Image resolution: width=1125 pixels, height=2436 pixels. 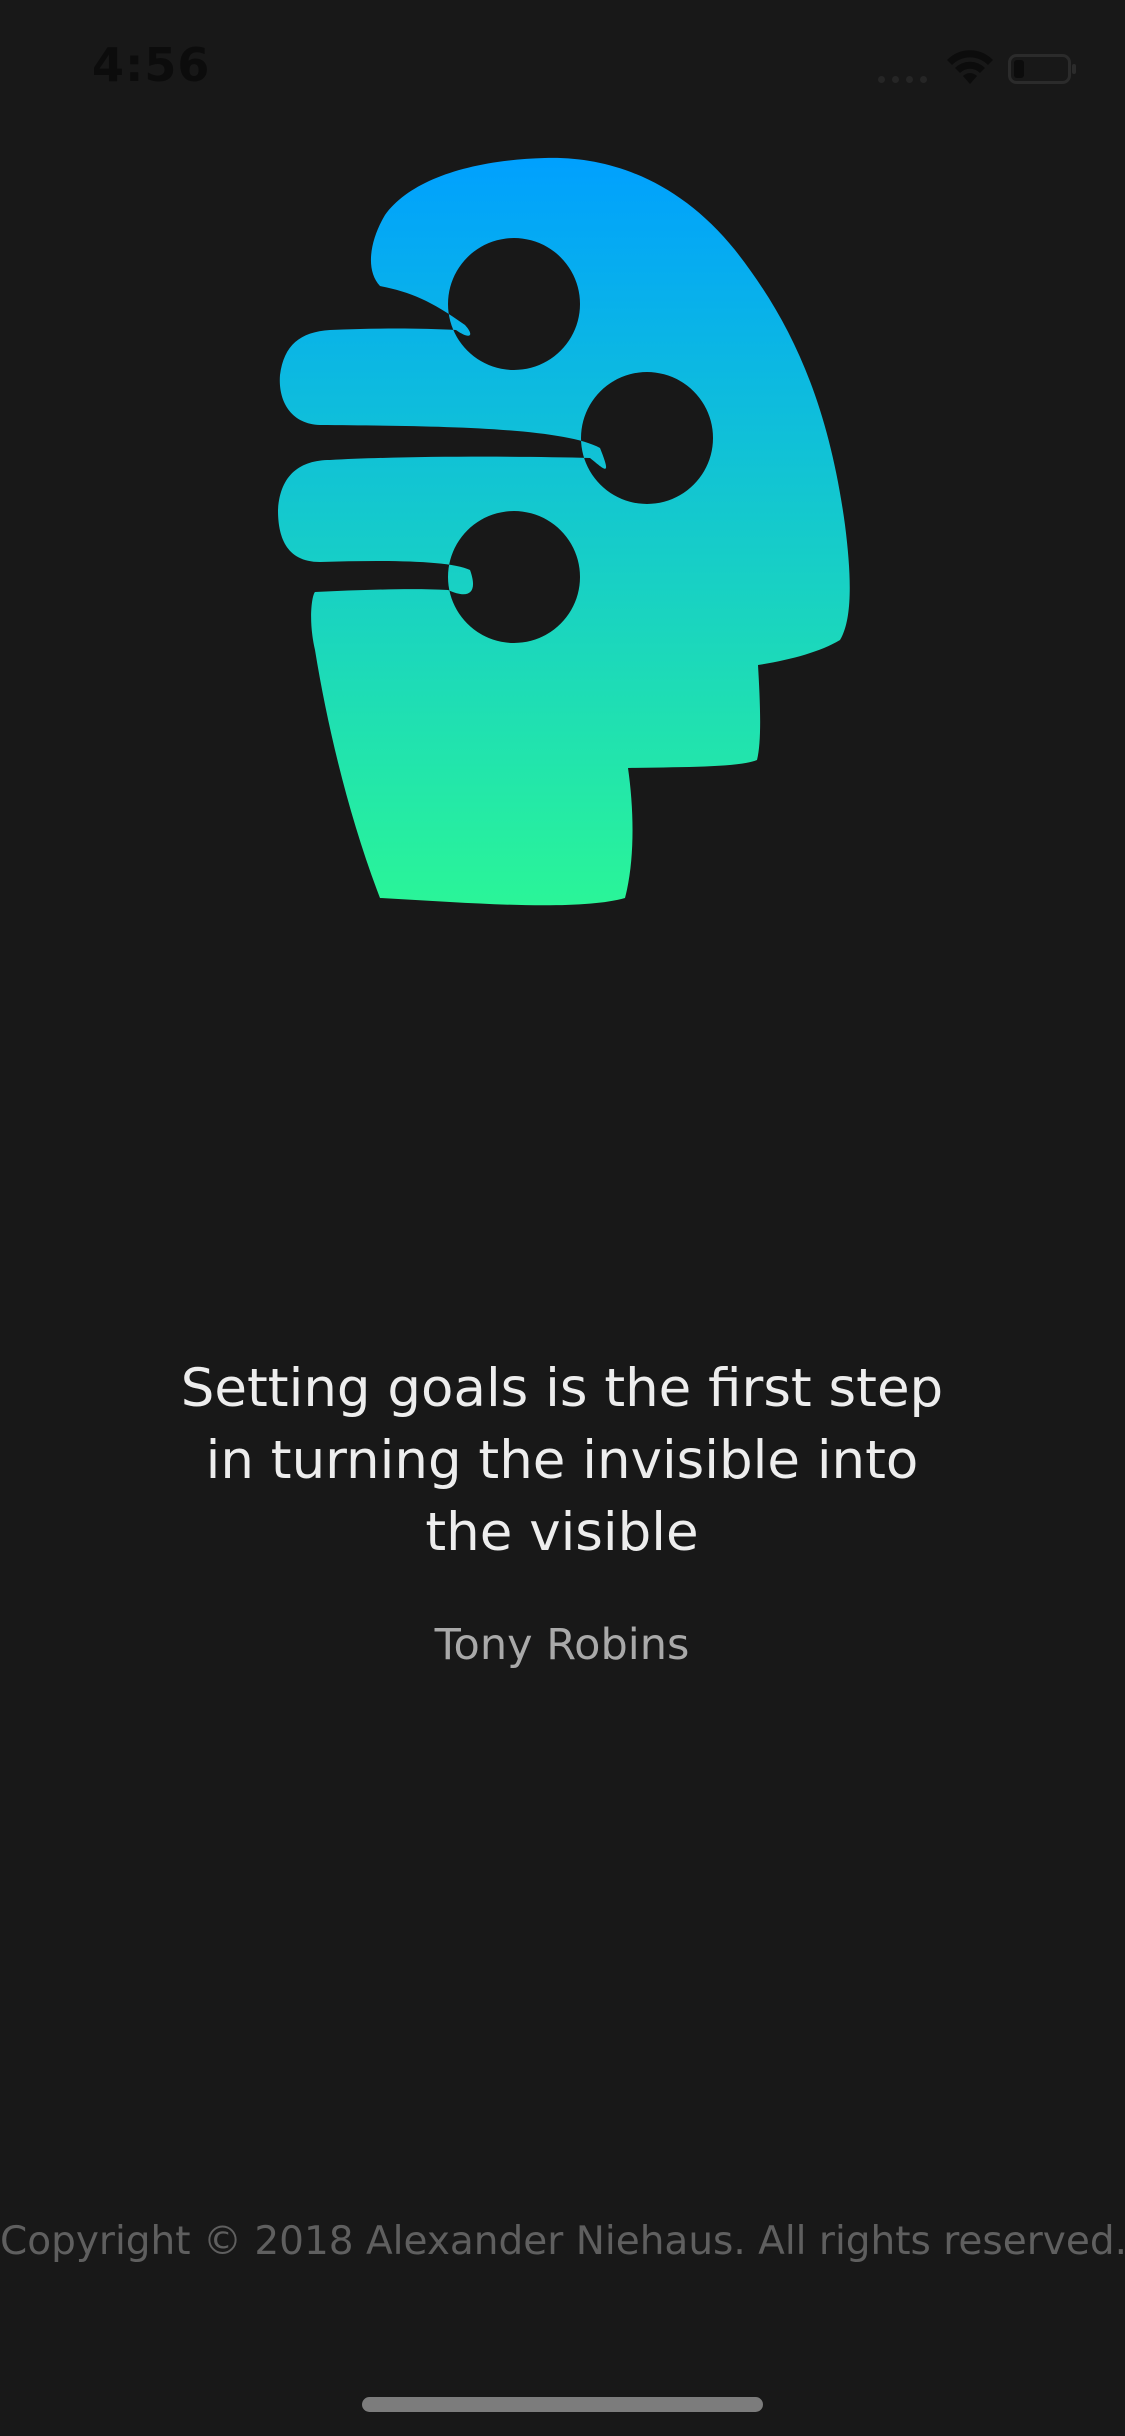 What do you see at coordinates (970, 67) in the screenshot?
I see `wifi-icon` at bounding box center [970, 67].